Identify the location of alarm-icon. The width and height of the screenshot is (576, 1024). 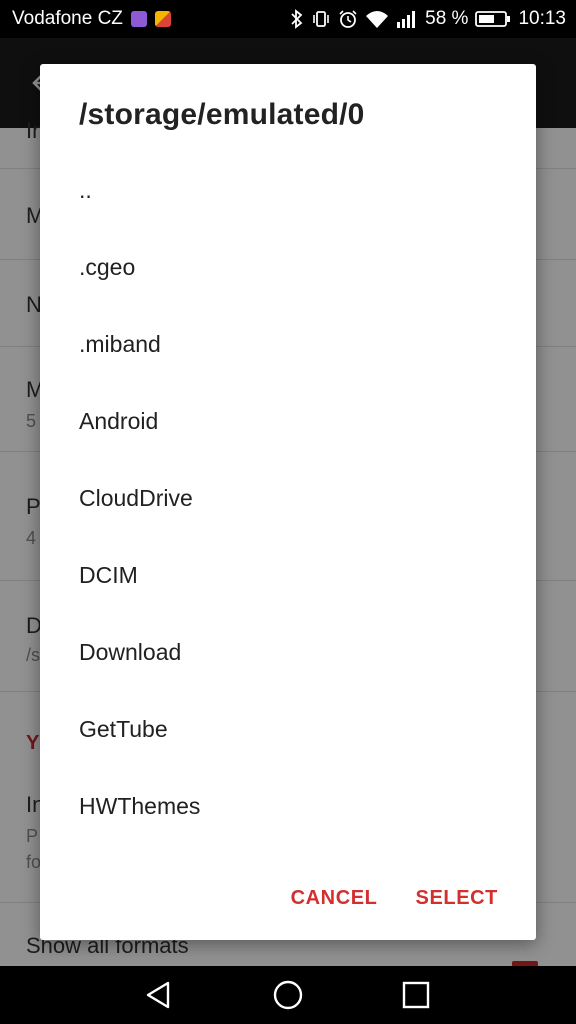
(348, 19).